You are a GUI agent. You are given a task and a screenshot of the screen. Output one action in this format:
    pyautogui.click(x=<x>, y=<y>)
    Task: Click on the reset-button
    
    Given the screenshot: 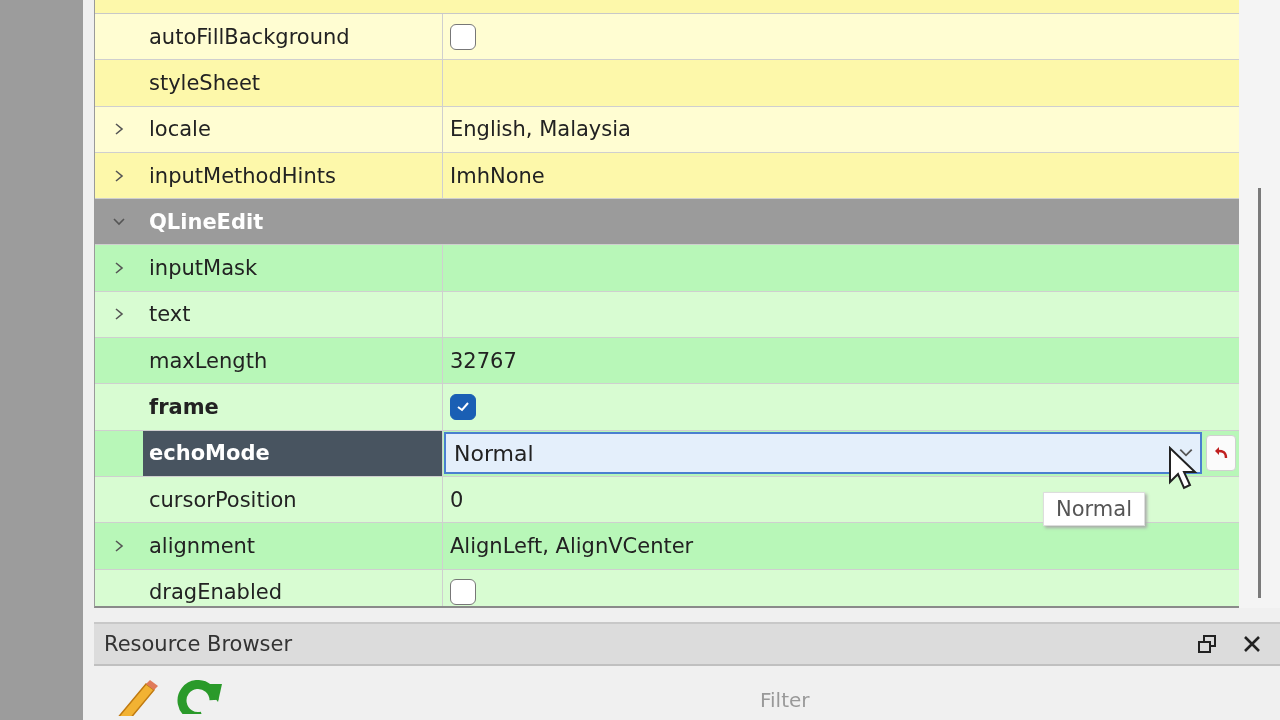 What is the action you would take?
    pyautogui.click(x=1221, y=453)
    